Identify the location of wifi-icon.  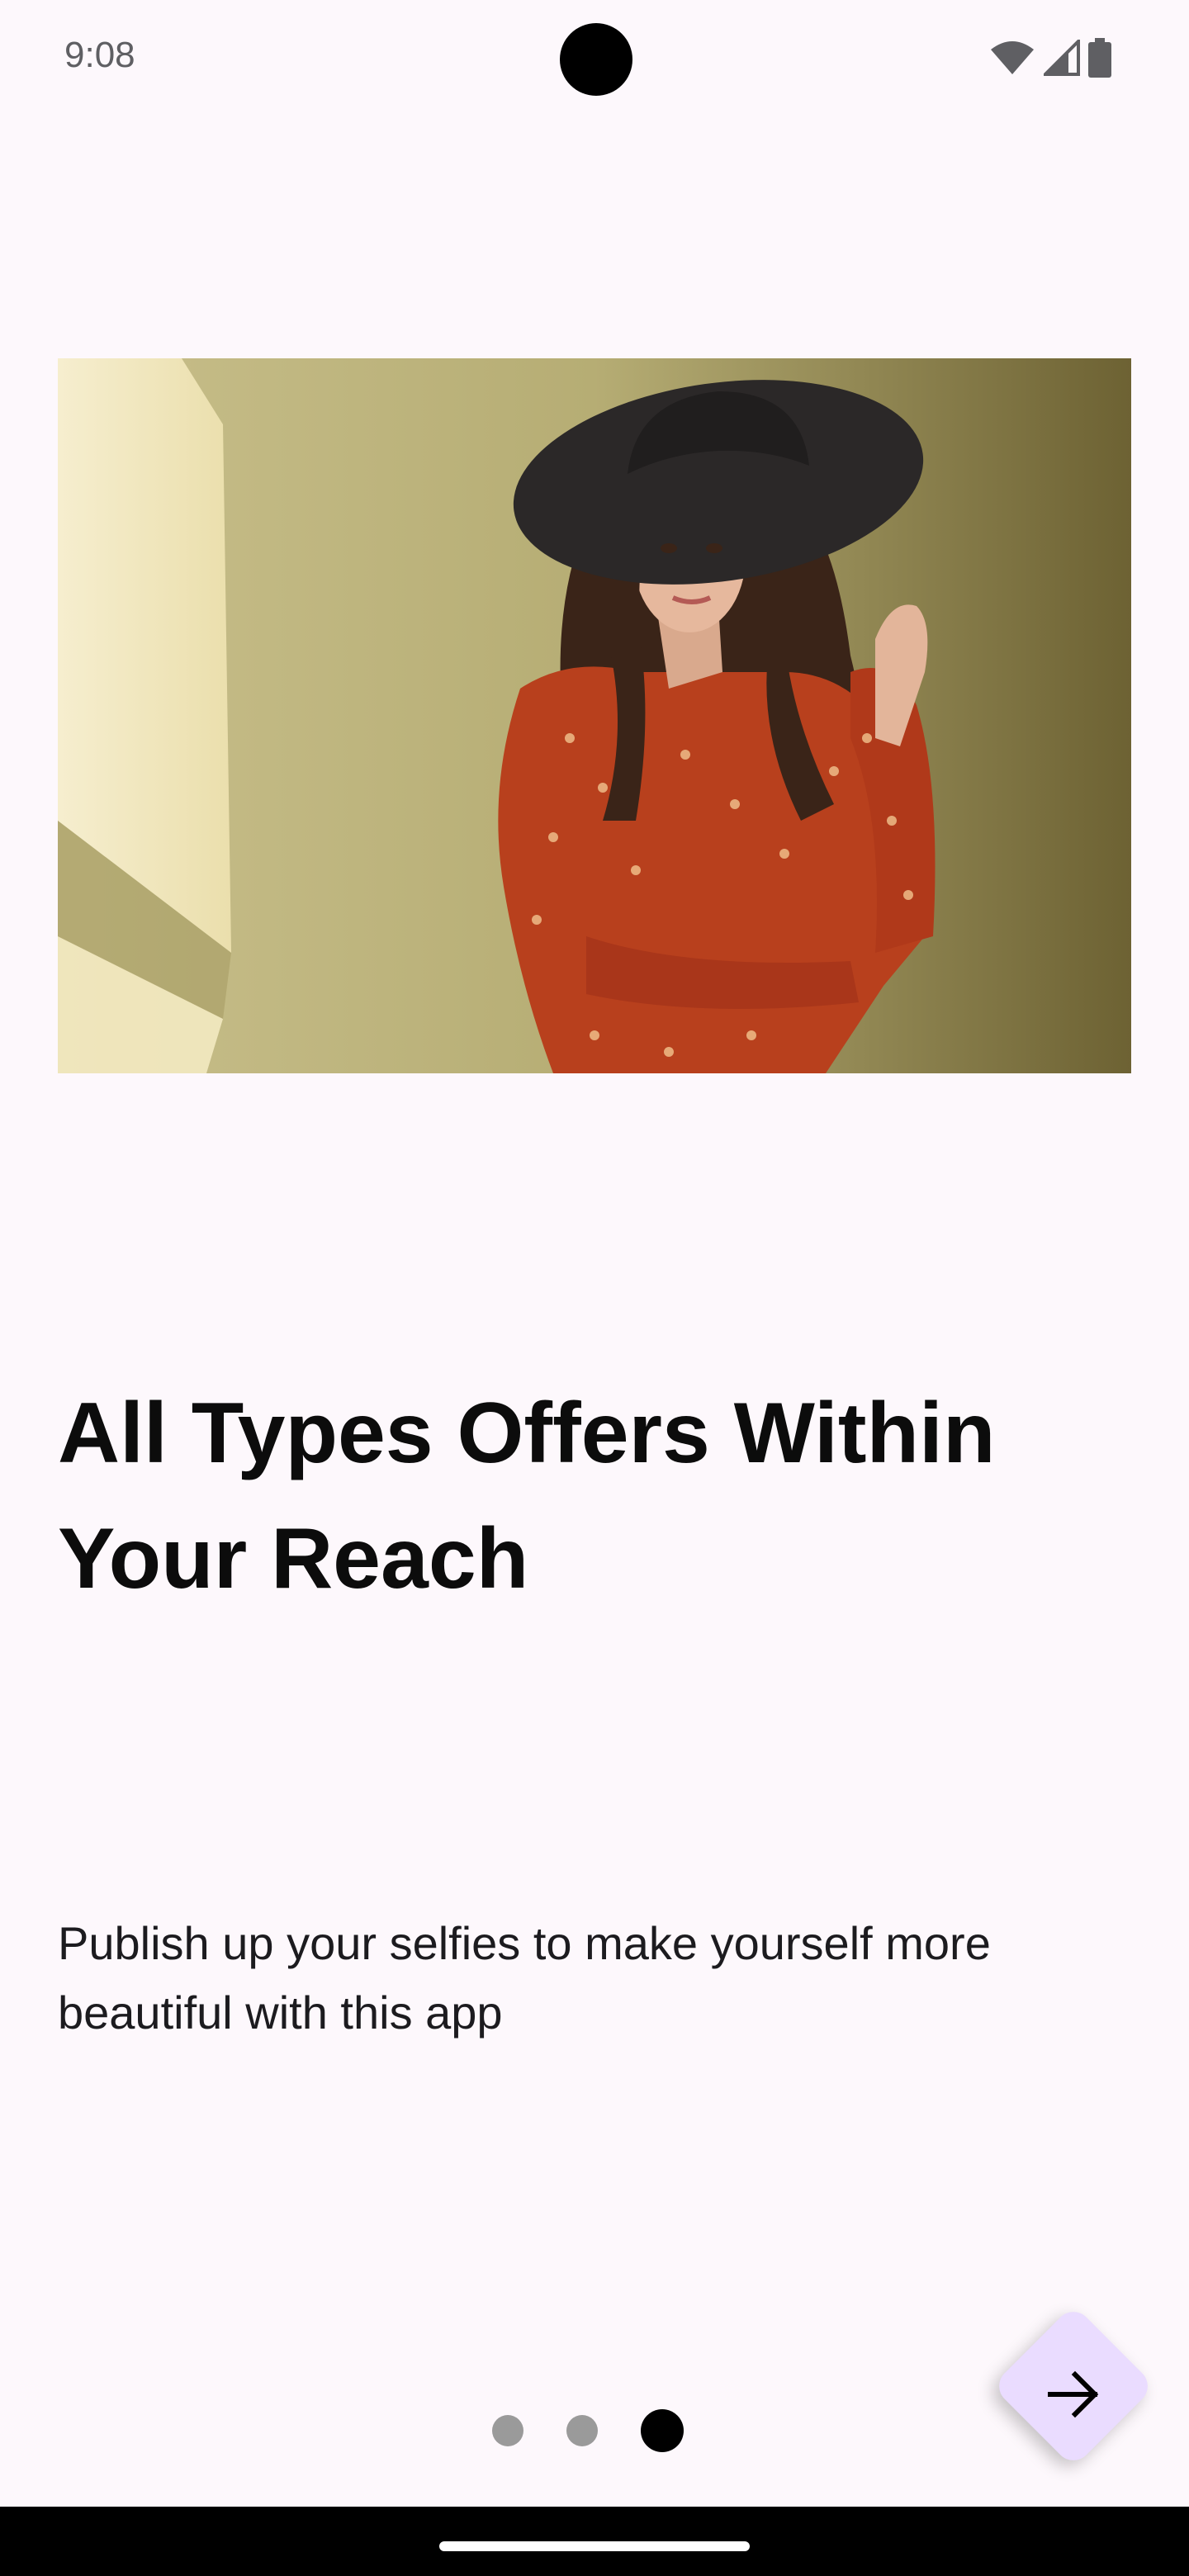
(1012, 58).